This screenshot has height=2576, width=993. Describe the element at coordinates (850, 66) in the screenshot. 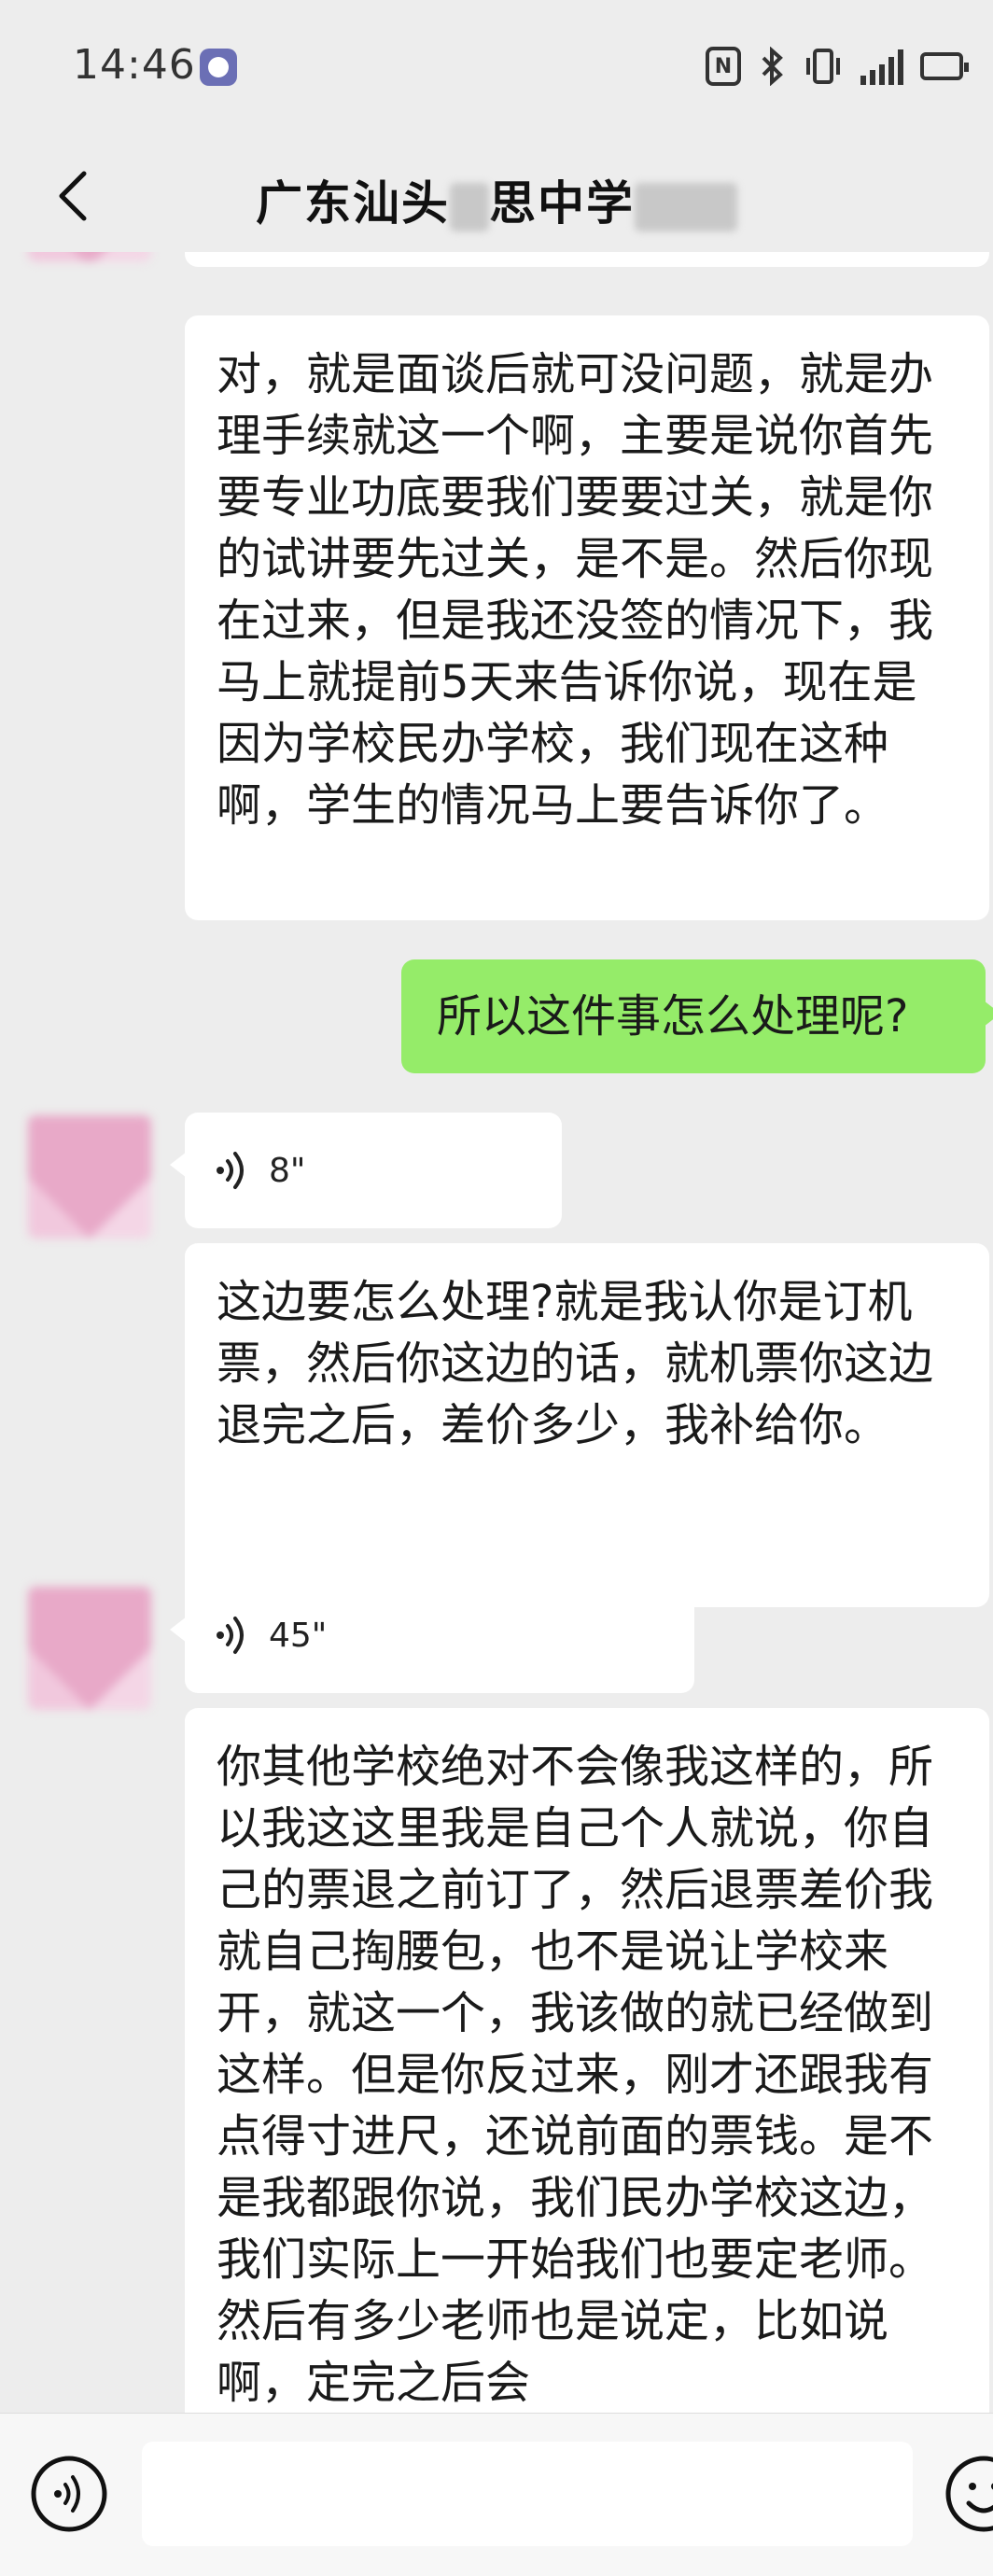

I see `status-icons: N` at that location.